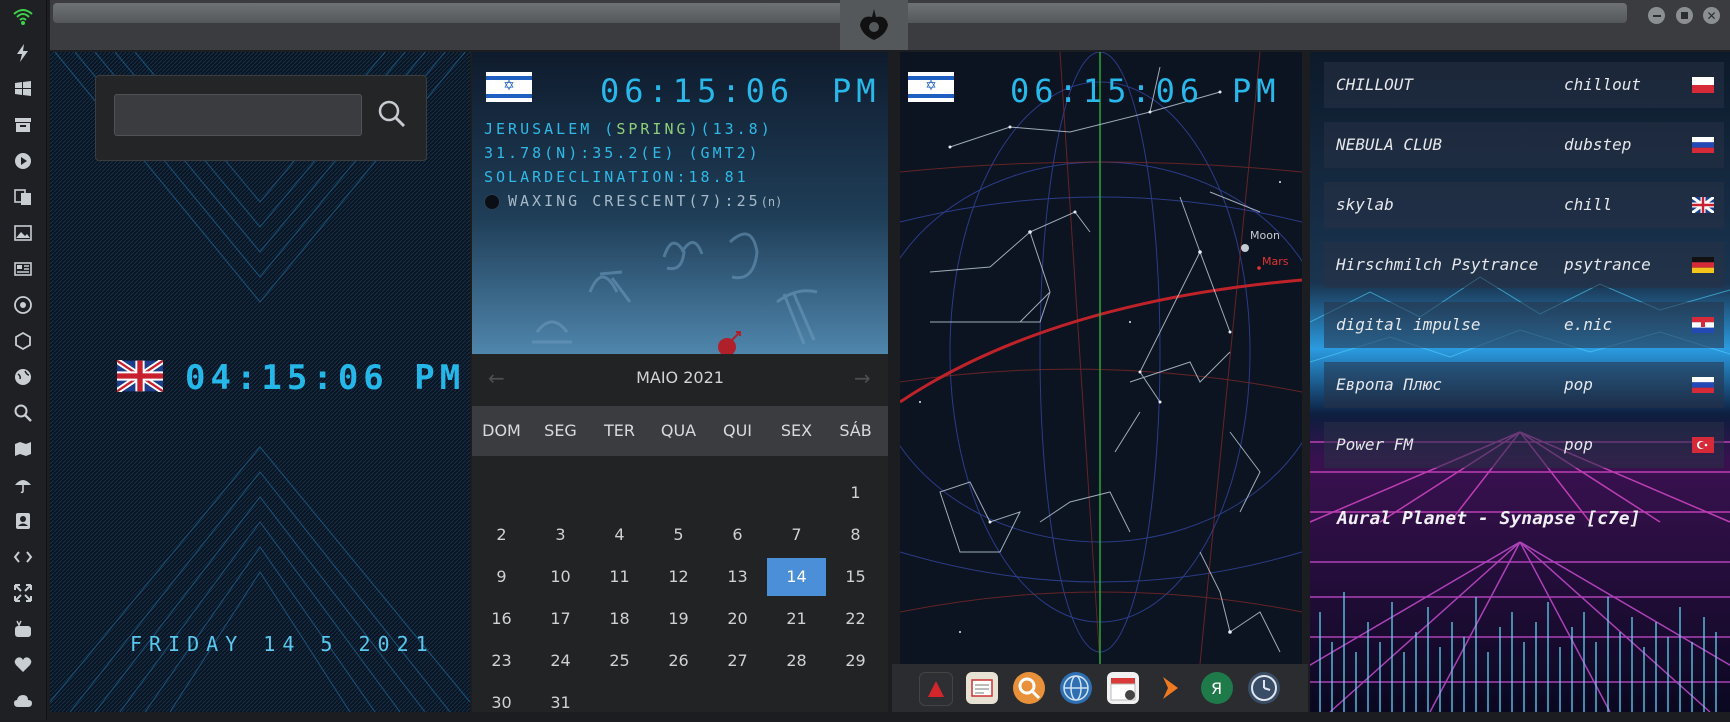 The width and height of the screenshot is (1730, 722). I want to click on heart-icon, so click(23, 665).